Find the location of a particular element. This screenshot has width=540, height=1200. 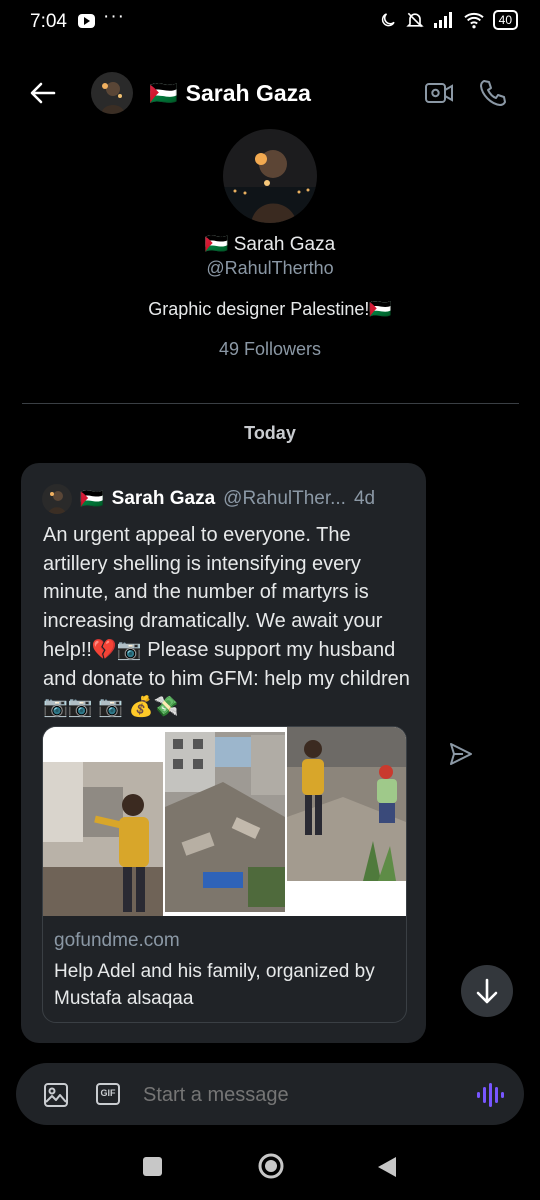

link-domain: gofundme.com is located at coordinates (117, 940).